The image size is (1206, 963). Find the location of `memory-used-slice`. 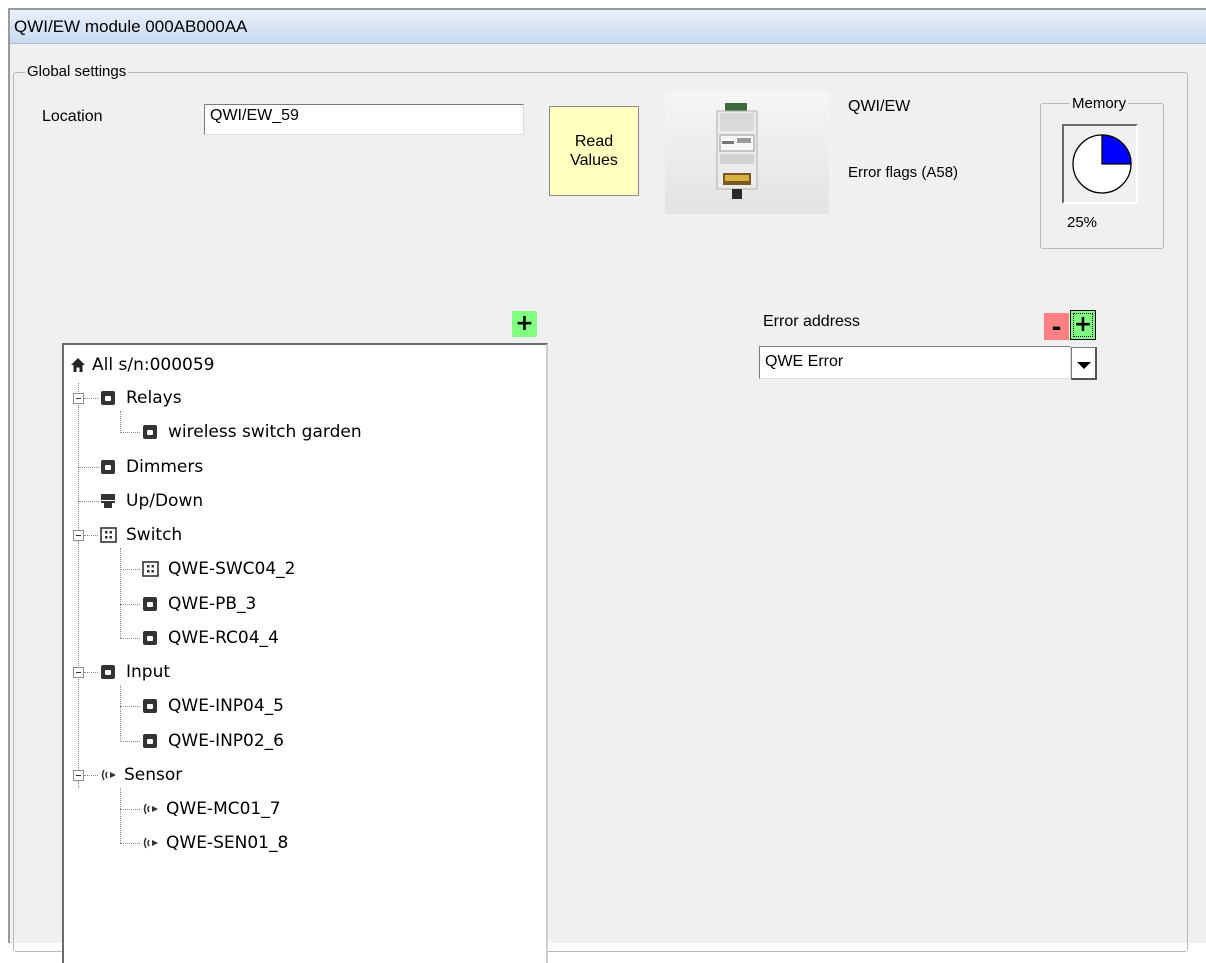

memory-used-slice is located at coordinates (1116, 149).